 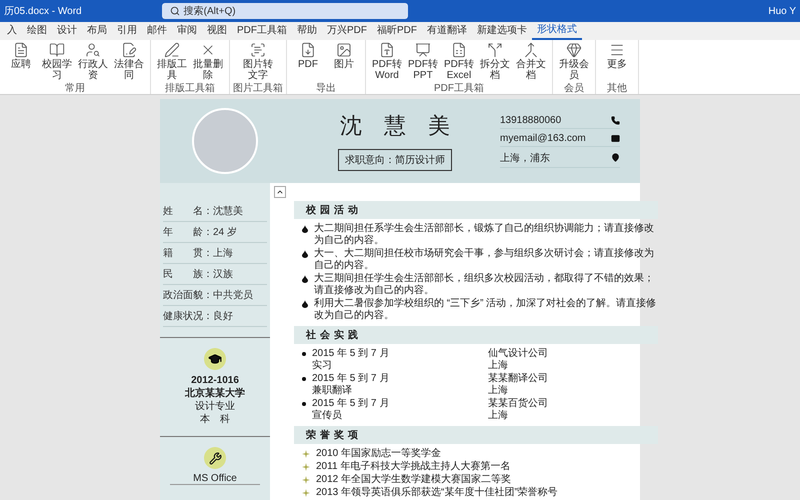 I want to click on group-label: PDF工具箱, so click(x=459, y=88).